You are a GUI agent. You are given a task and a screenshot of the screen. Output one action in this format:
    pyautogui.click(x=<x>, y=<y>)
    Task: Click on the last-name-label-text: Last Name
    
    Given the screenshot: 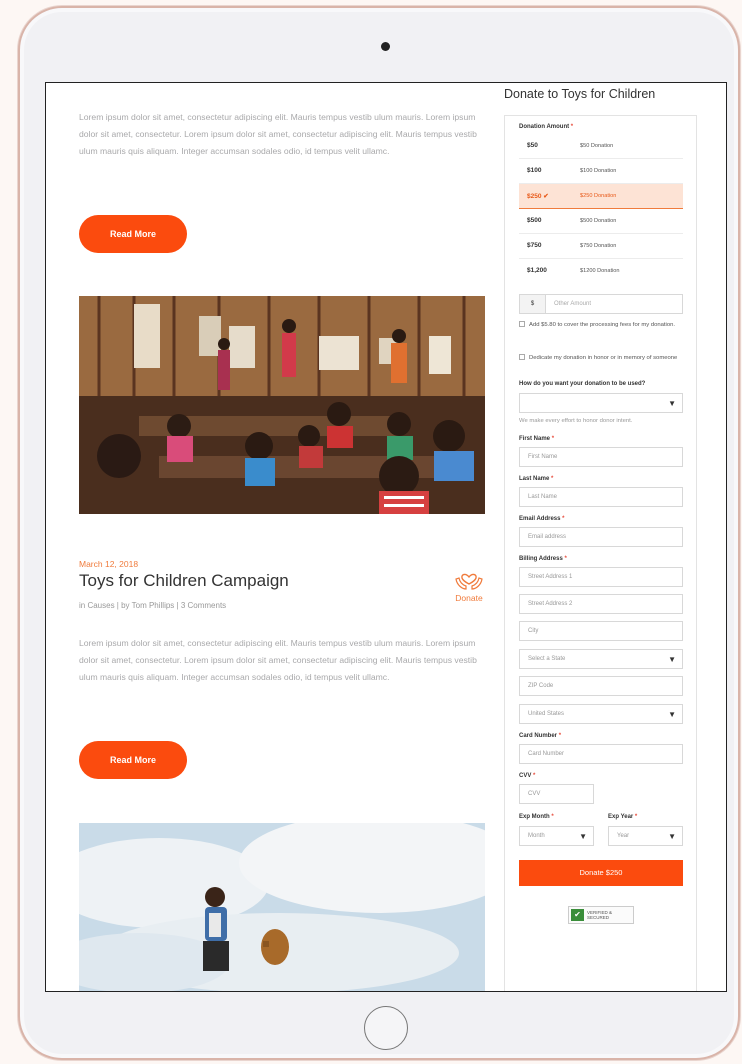 What is the action you would take?
    pyautogui.click(x=534, y=479)
    